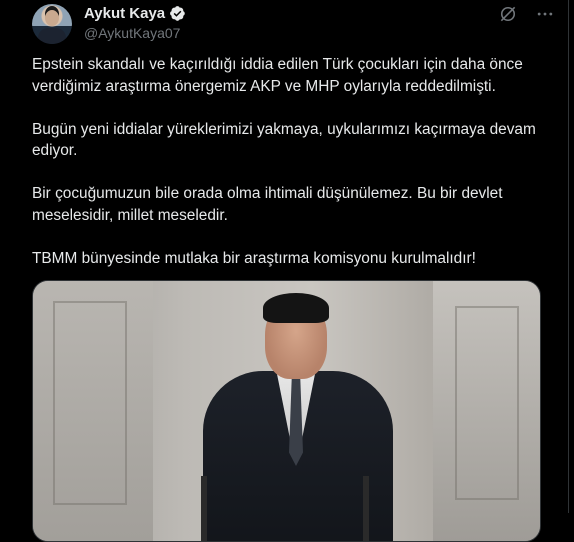  What do you see at coordinates (293, 25) in the screenshot?
I see `tweet-header: Aykut Kaya @AykutKaya07` at bounding box center [293, 25].